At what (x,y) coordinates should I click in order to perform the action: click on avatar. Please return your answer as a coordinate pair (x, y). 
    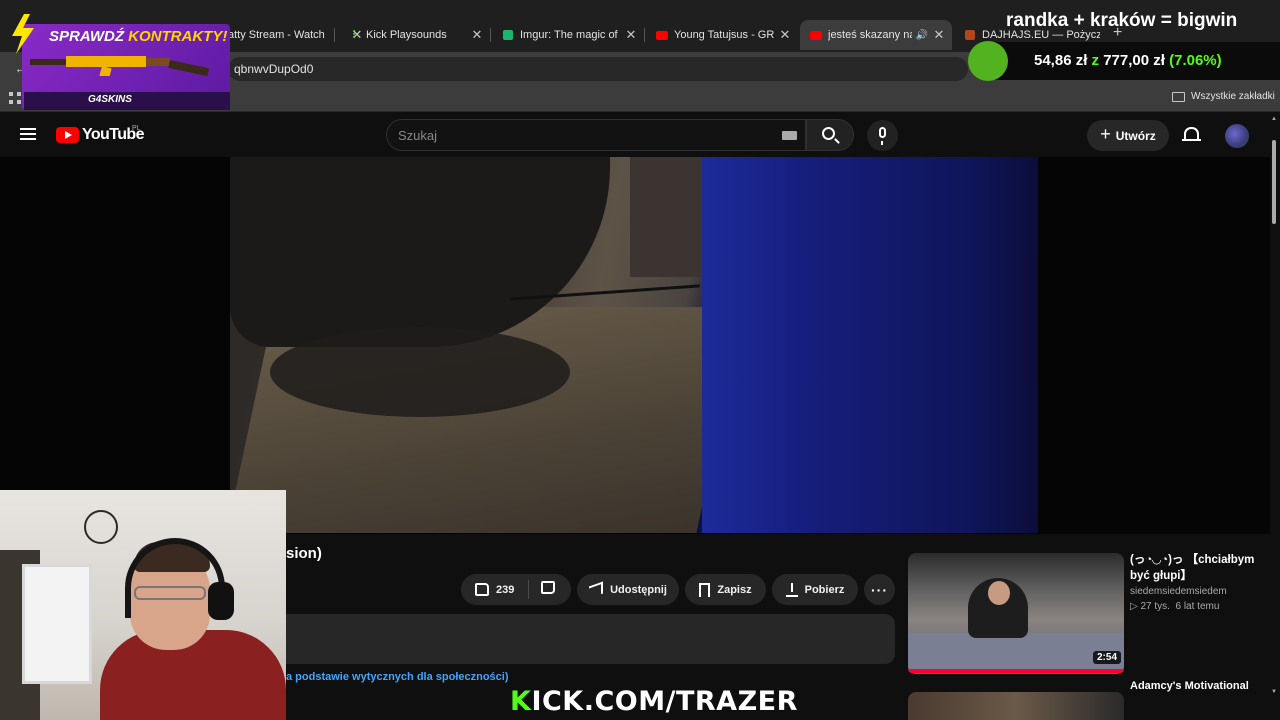
    Looking at the image, I should click on (1237, 136).